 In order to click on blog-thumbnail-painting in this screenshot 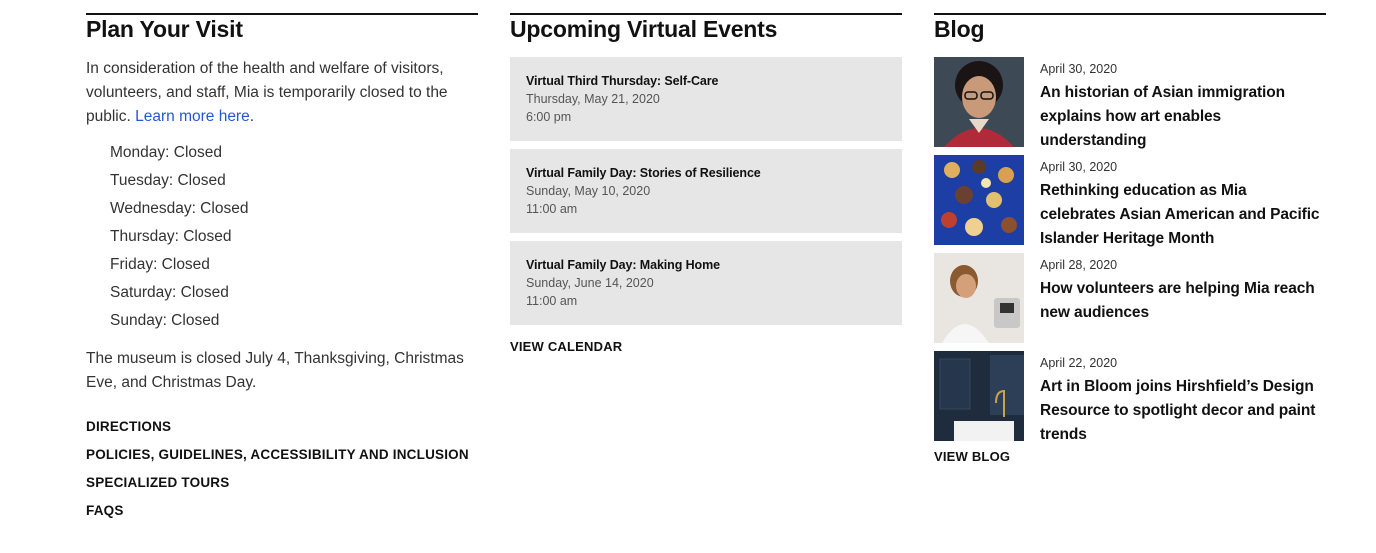, I will do `click(979, 200)`.